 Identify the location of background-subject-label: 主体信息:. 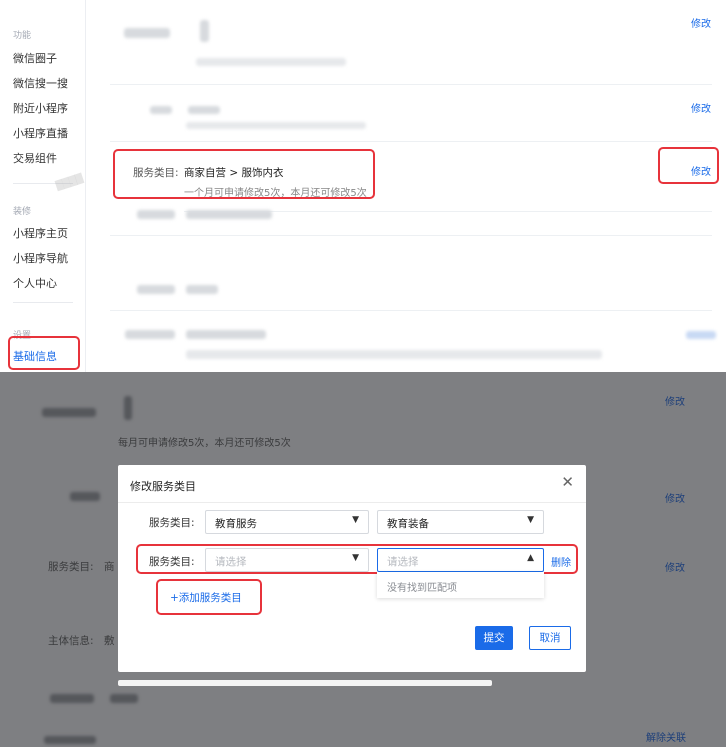
(71, 641).